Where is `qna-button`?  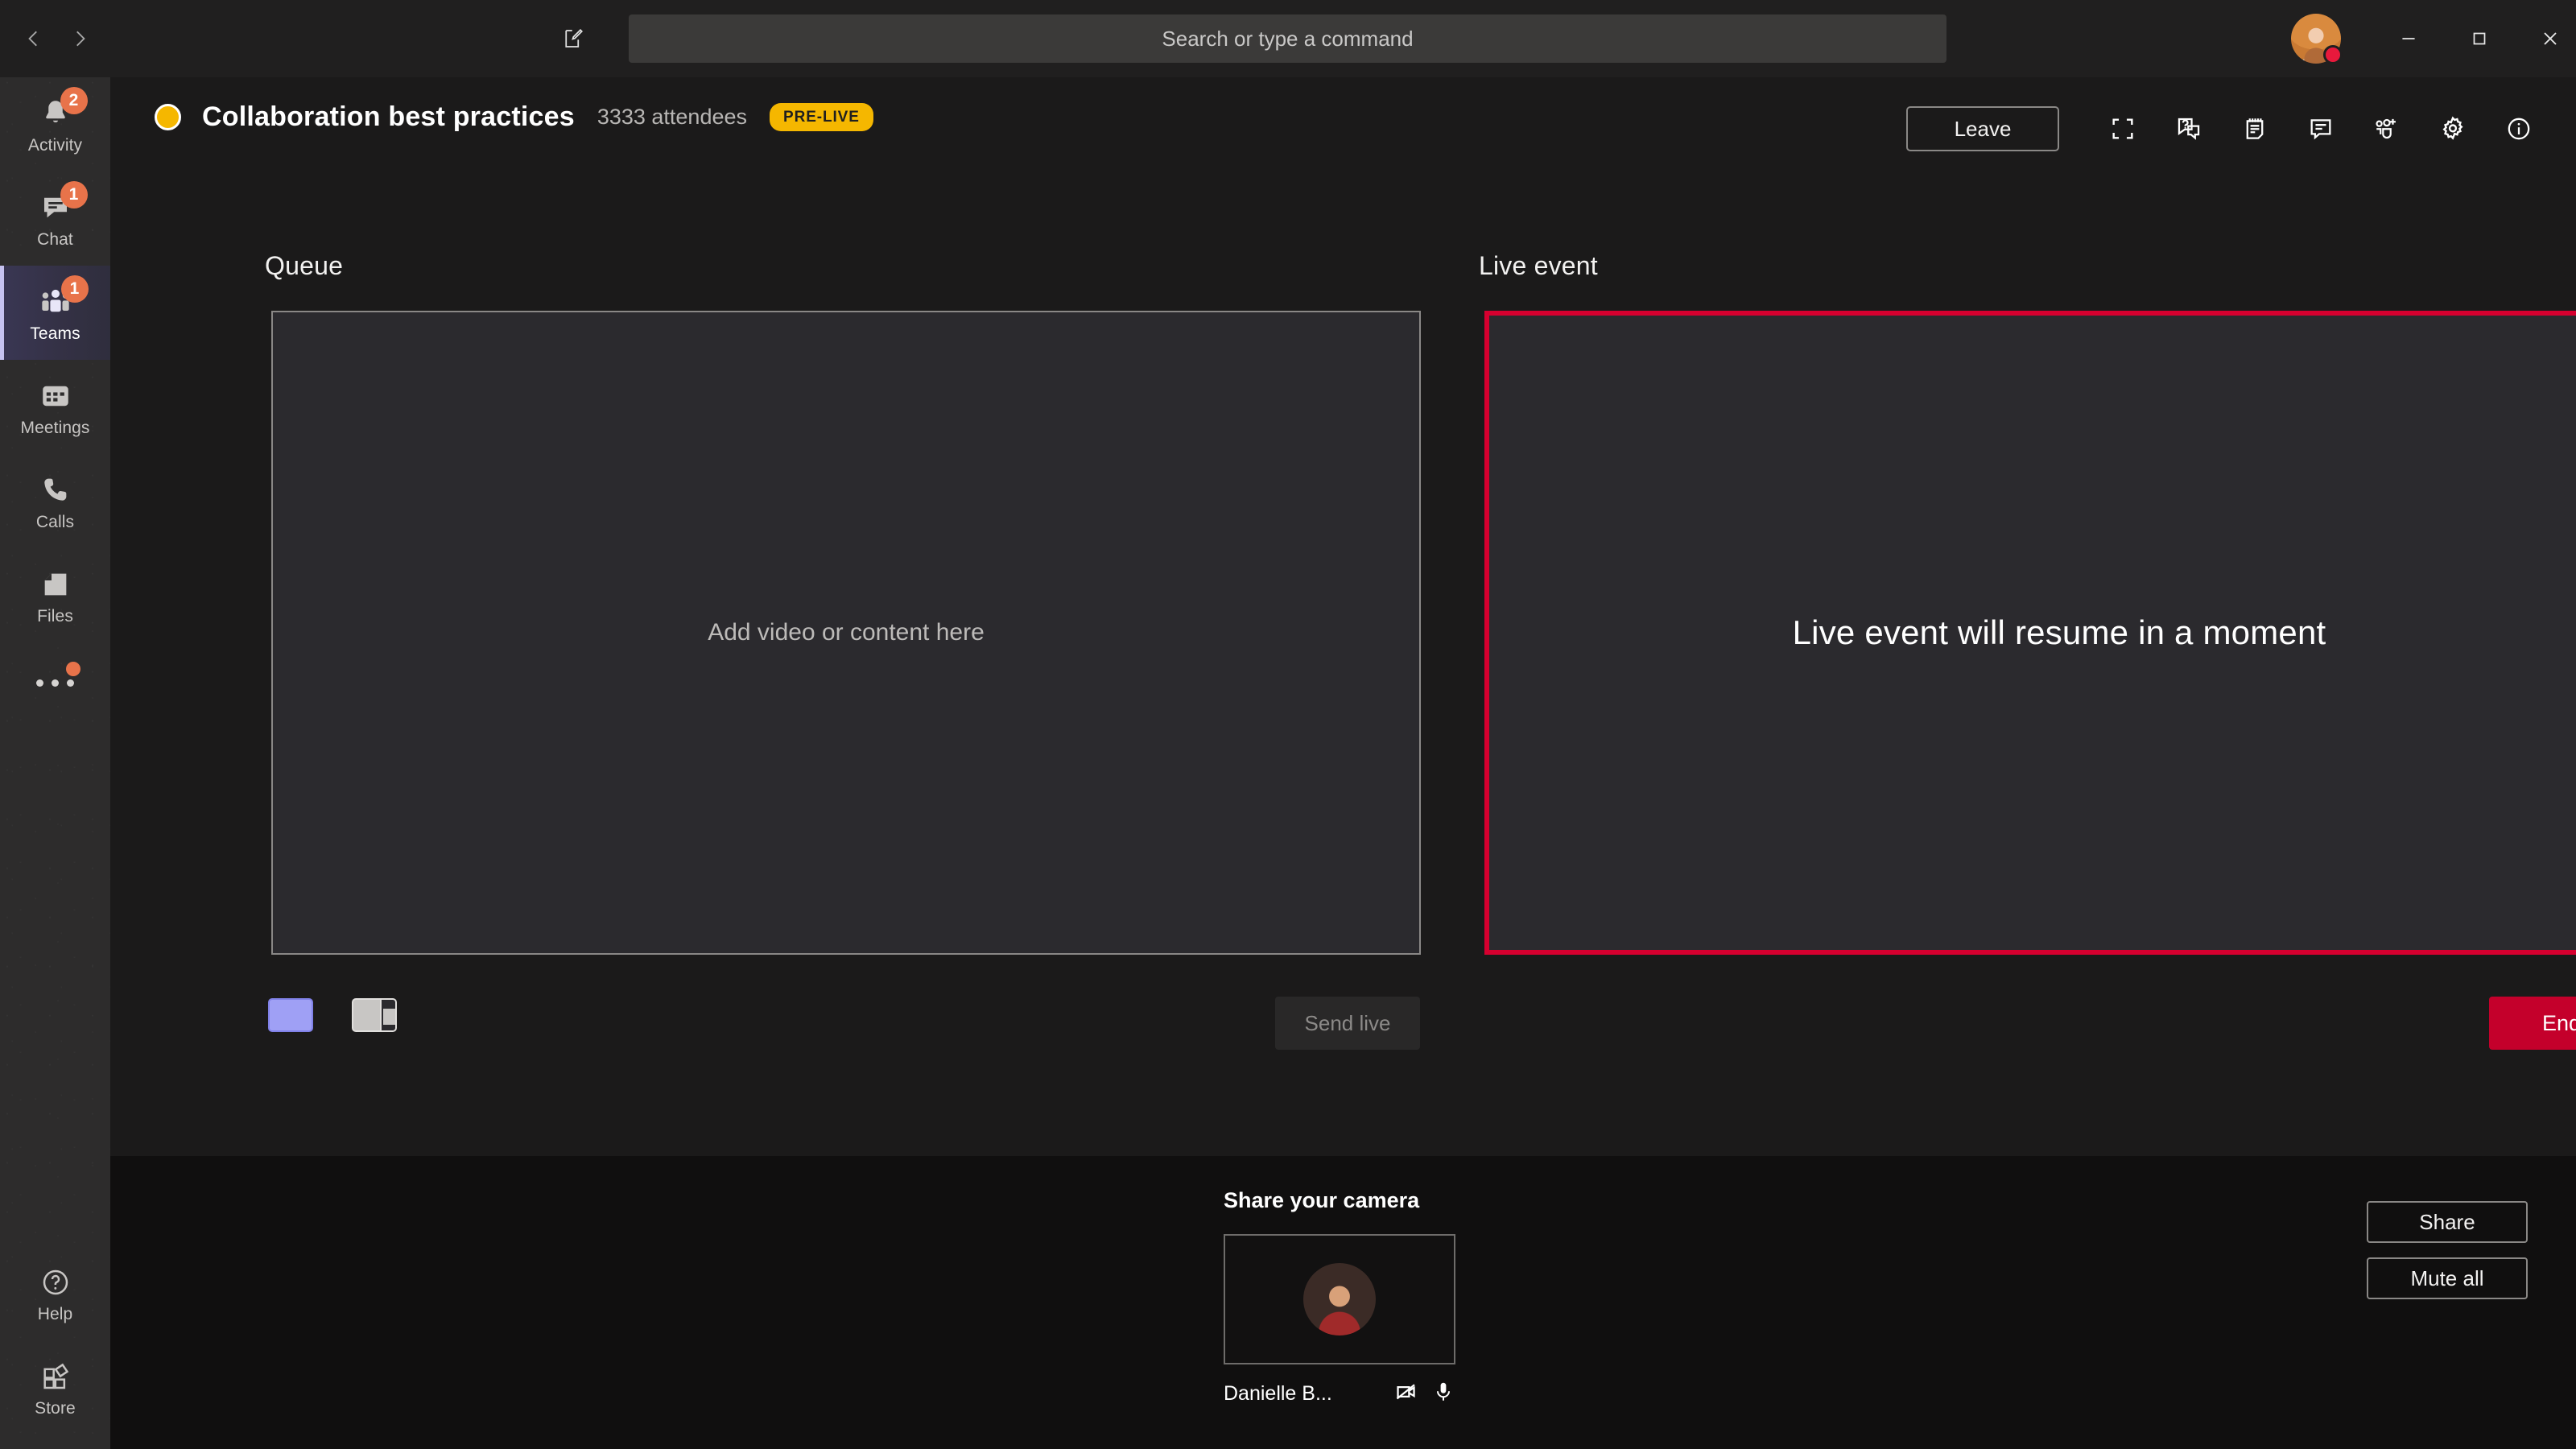
qna-button is located at coordinates (2189, 129).